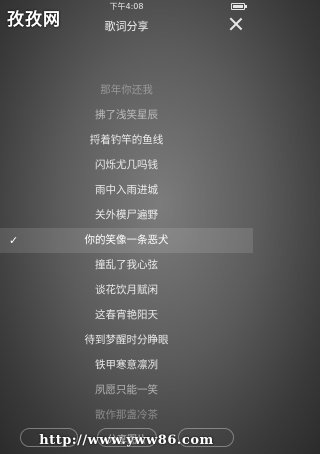 Image resolution: width=320 pixels, height=454 pixels. I want to click on checkmark-icon: ✓, so click(14, 240).